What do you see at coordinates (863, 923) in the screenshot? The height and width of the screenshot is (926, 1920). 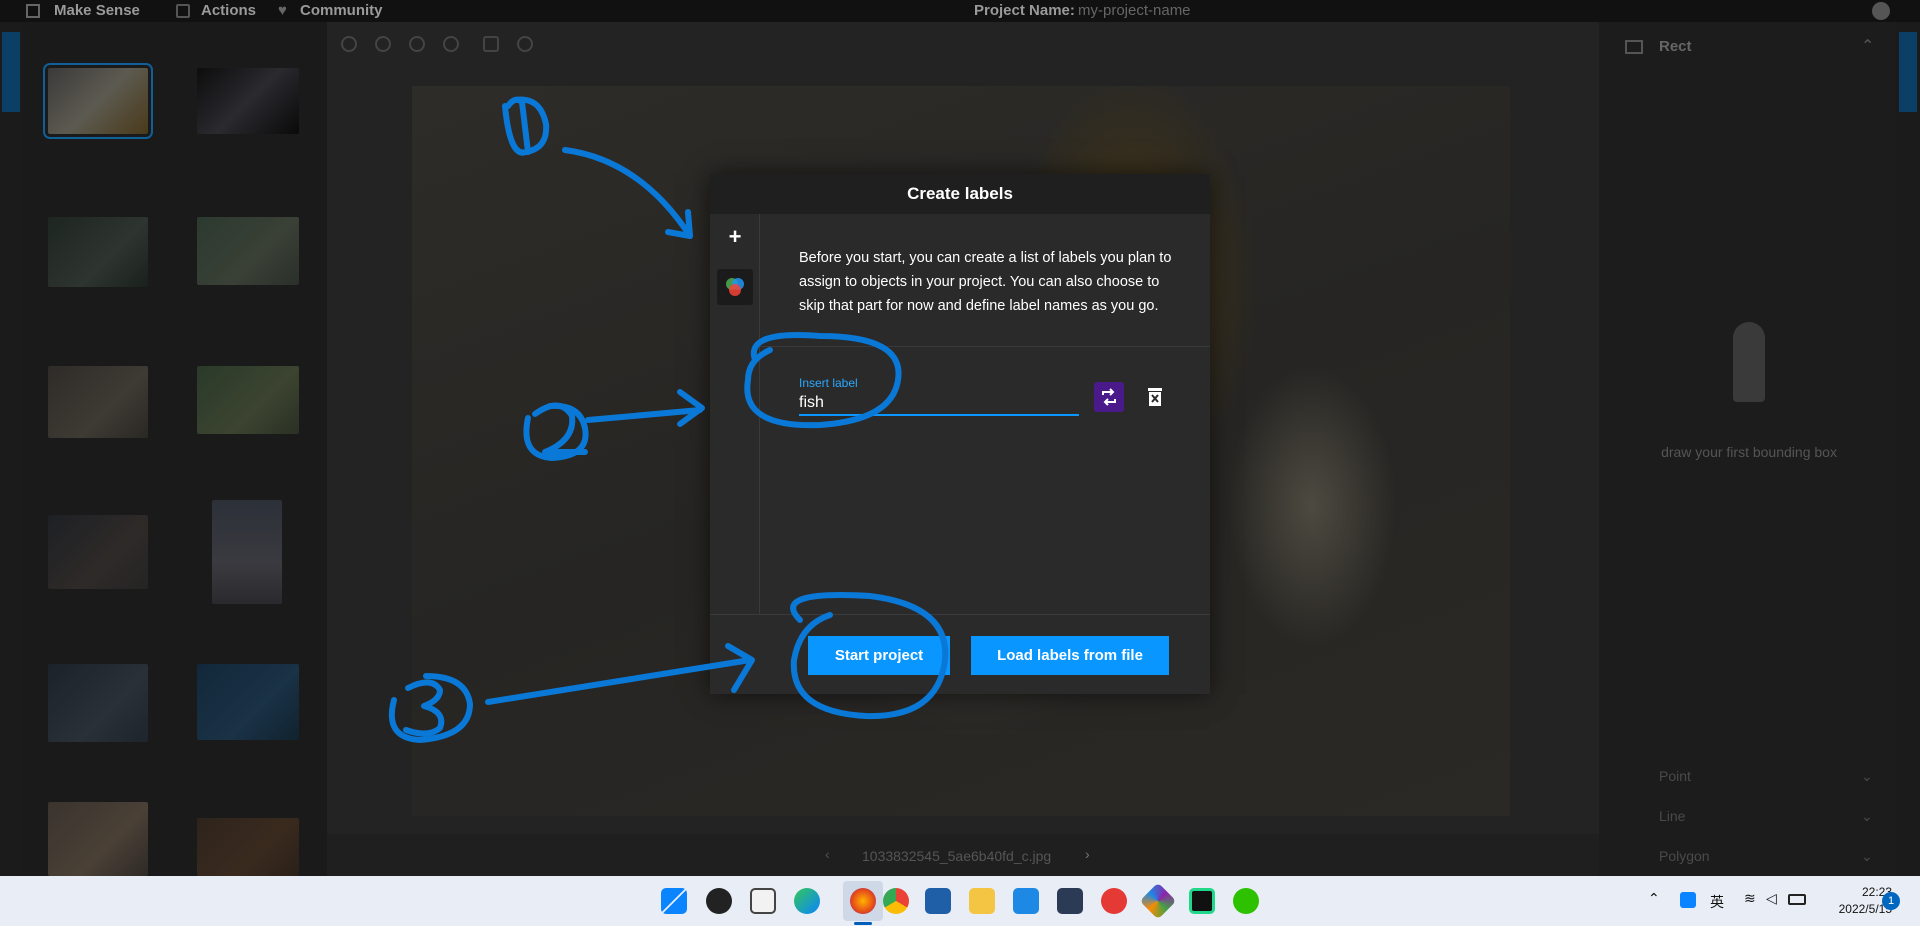 I see `active-app-indicator` at bounding box center [863, 923].